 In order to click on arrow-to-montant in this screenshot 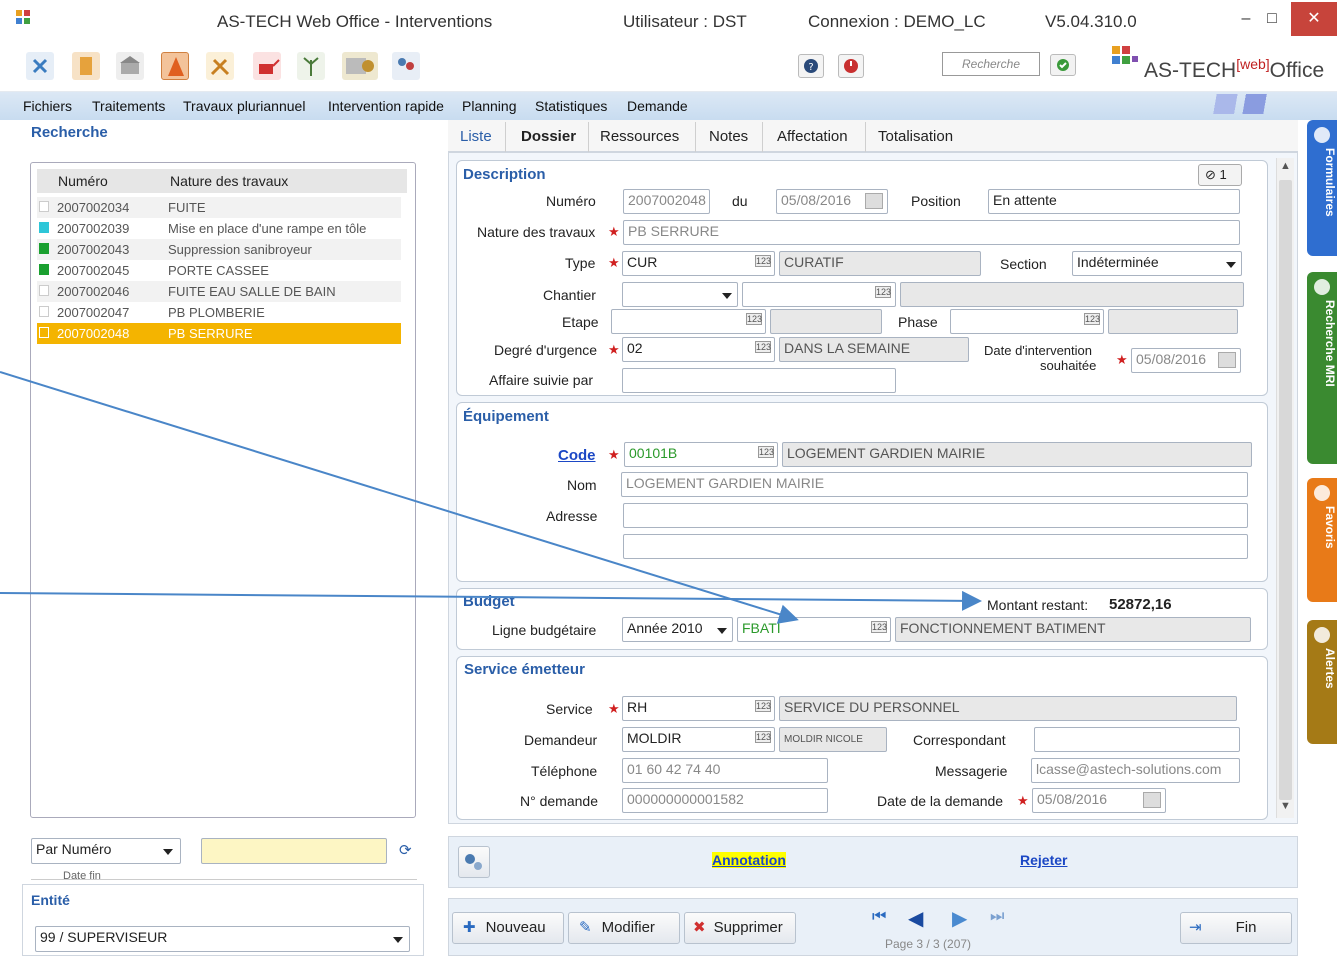, I will do `click(491, 600)`.